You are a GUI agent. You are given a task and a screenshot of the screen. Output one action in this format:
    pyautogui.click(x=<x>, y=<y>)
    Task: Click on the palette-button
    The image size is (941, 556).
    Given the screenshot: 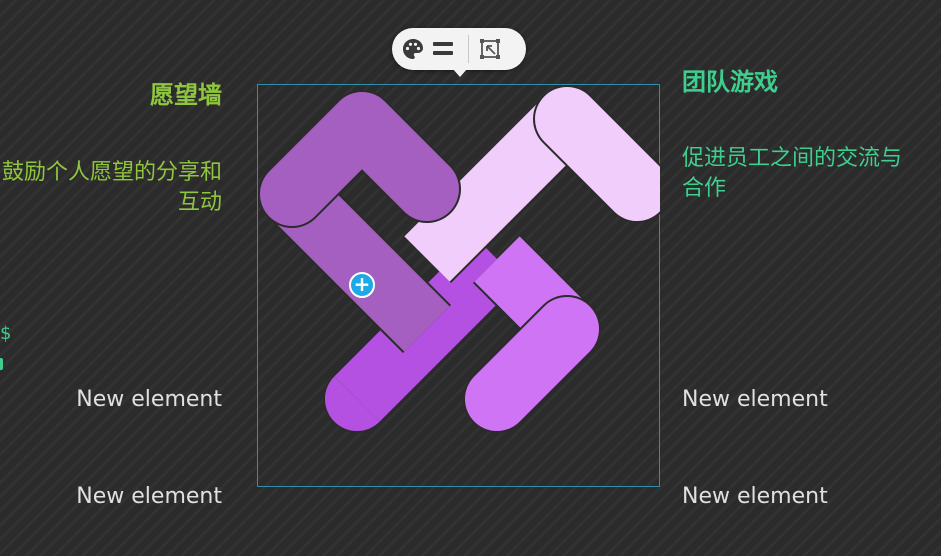 What is the action you would take?
    pyautogui.click(x=413, y=49)
    